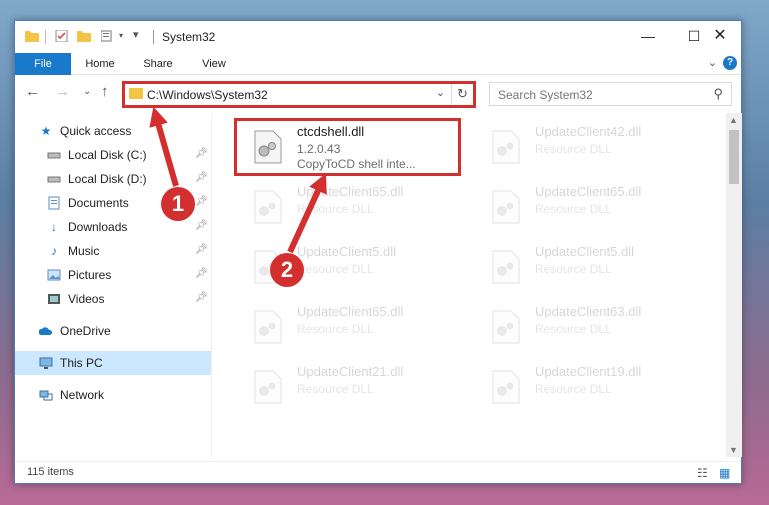 This screenshot has height=505, width=769. What do you see at coordinates (105, 91) in the screenshot?
I see `up-arrow-icon: ↑` at bounding box center [105, 91].